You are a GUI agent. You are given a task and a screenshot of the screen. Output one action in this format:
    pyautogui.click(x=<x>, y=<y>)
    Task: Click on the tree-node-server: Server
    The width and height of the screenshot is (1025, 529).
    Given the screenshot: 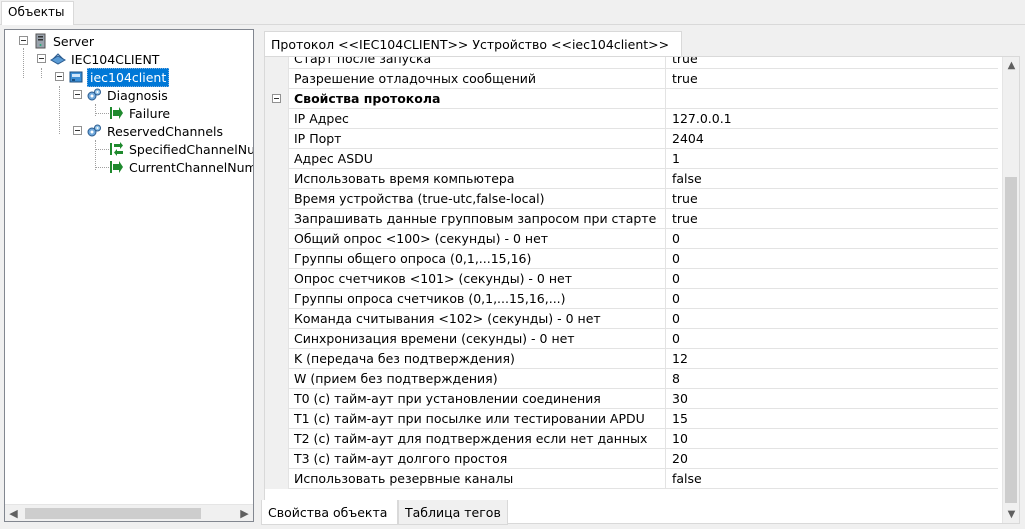 What is the action you would take?
    pyautogui.click(x=64, y=41)
    